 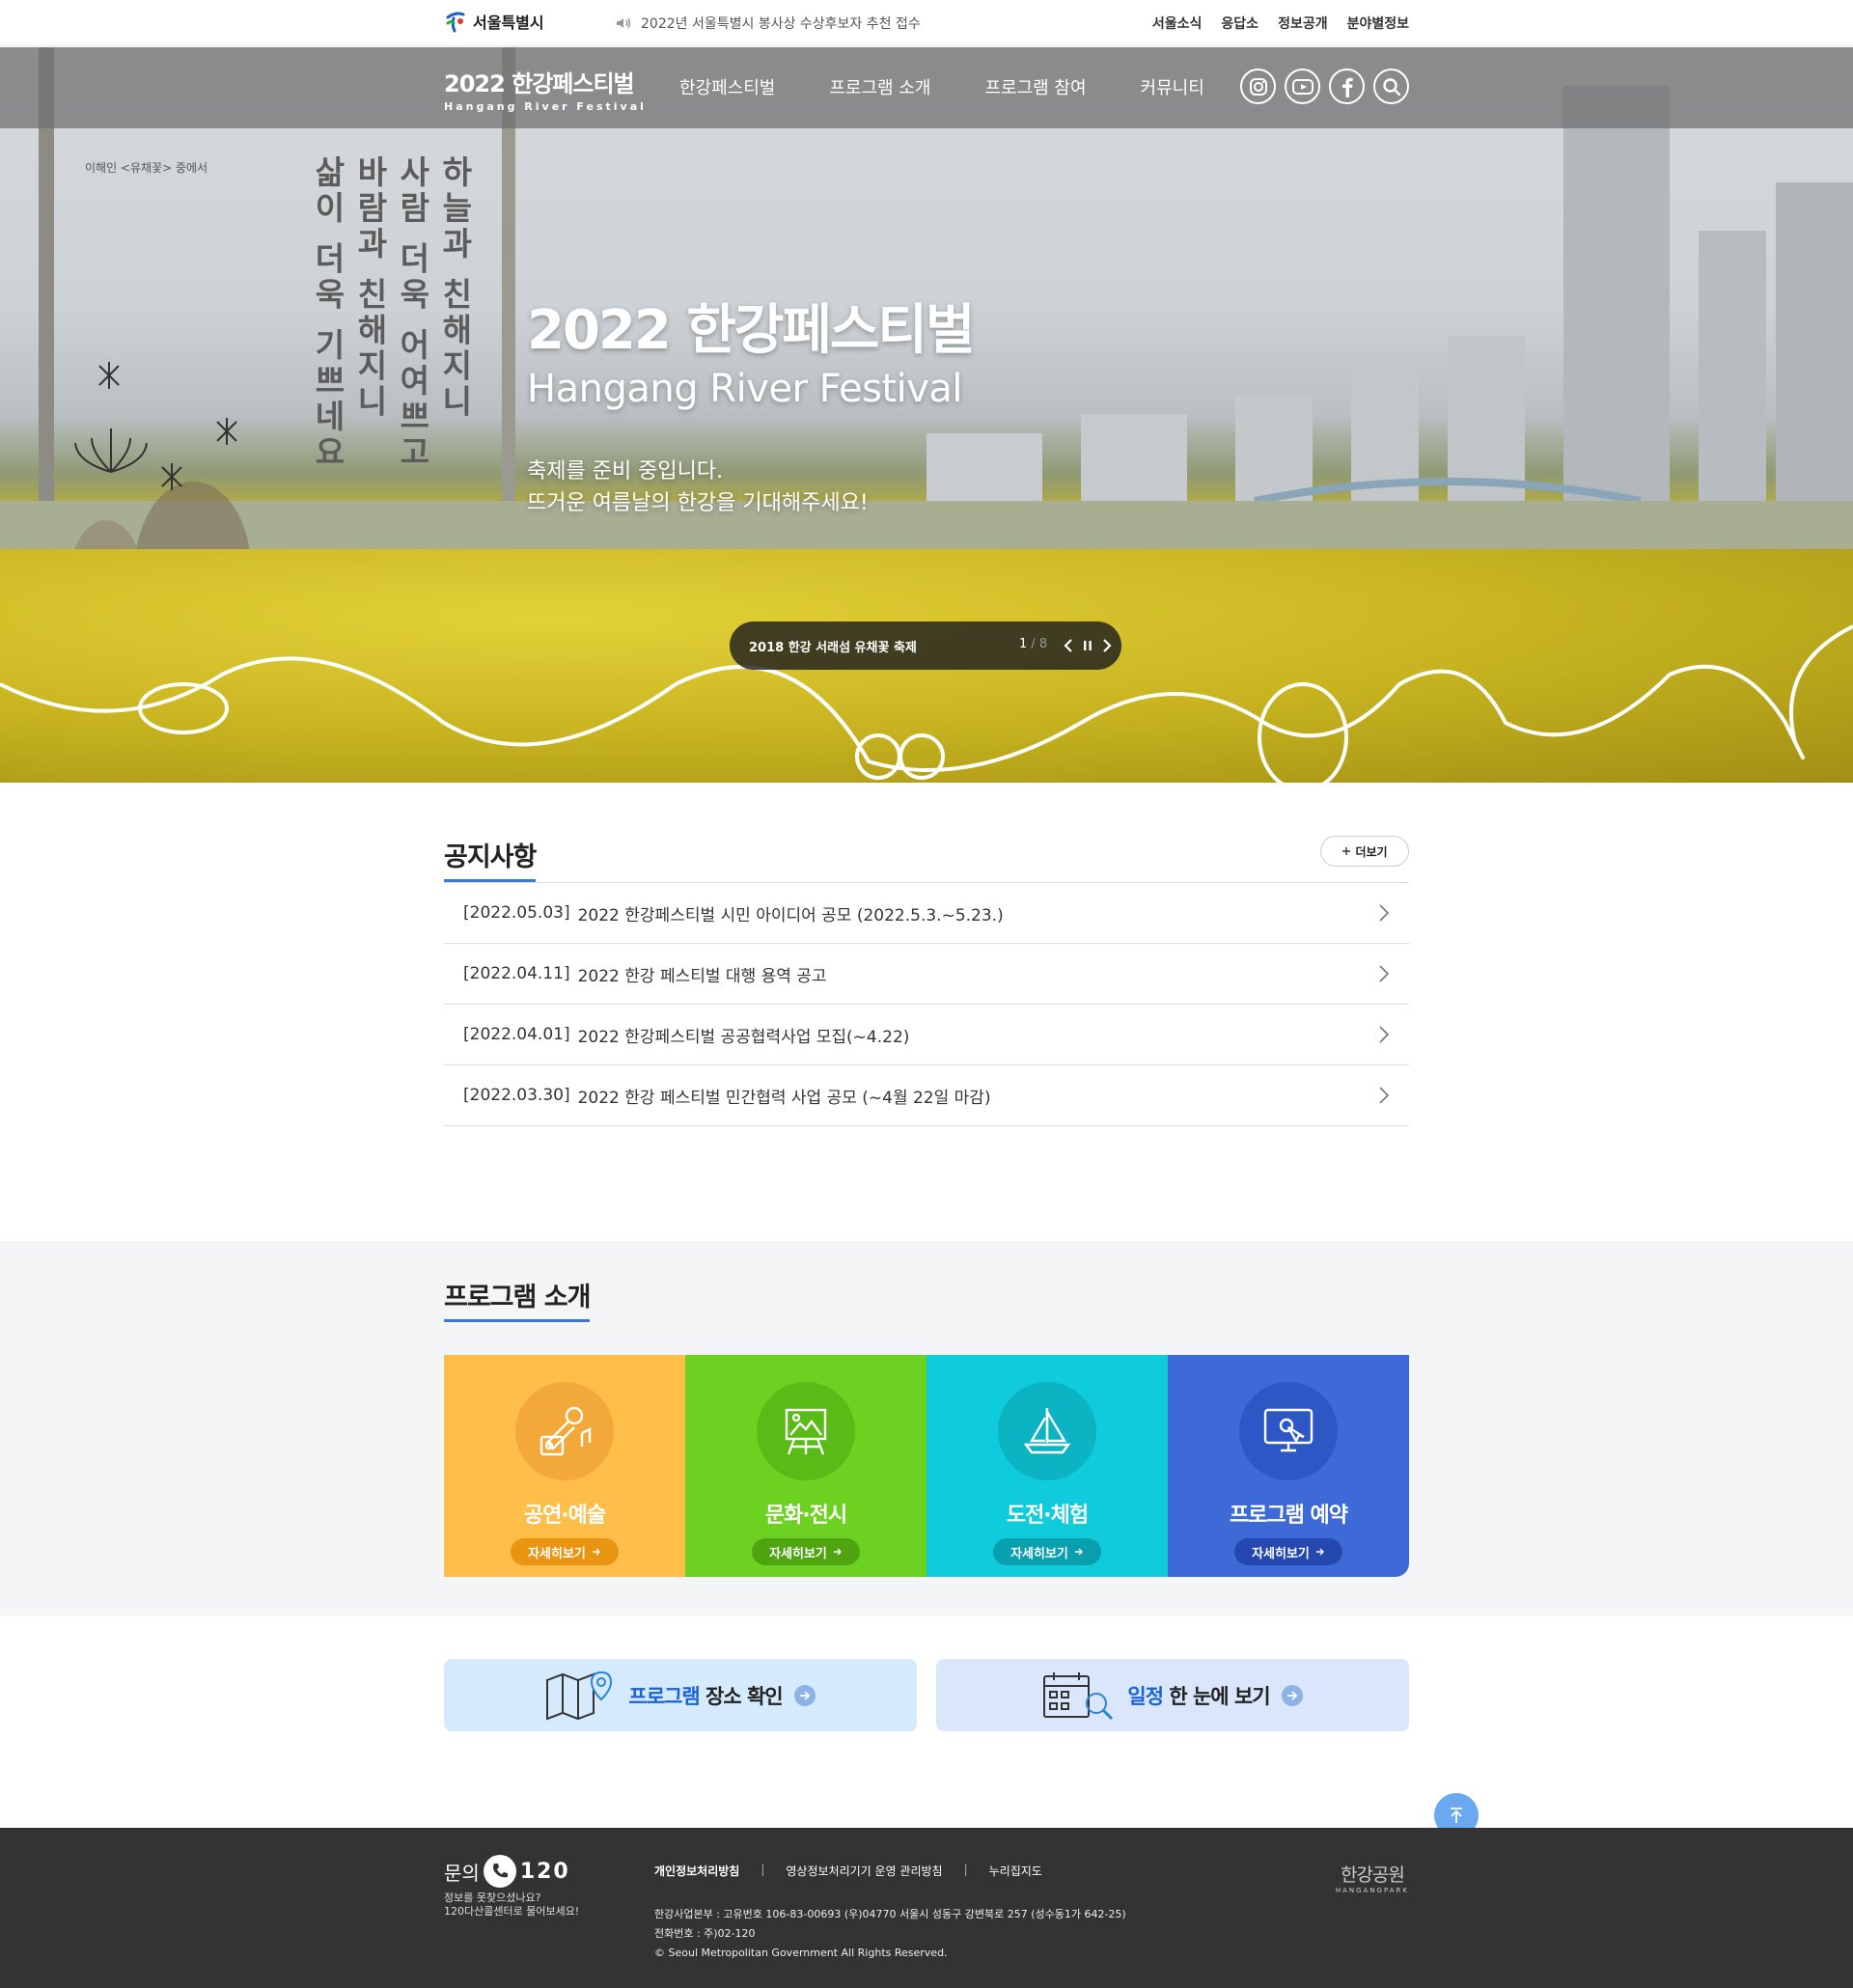 I want to click on park-logo-en: HANGANGPARK, so click(x=1372, y=1890).